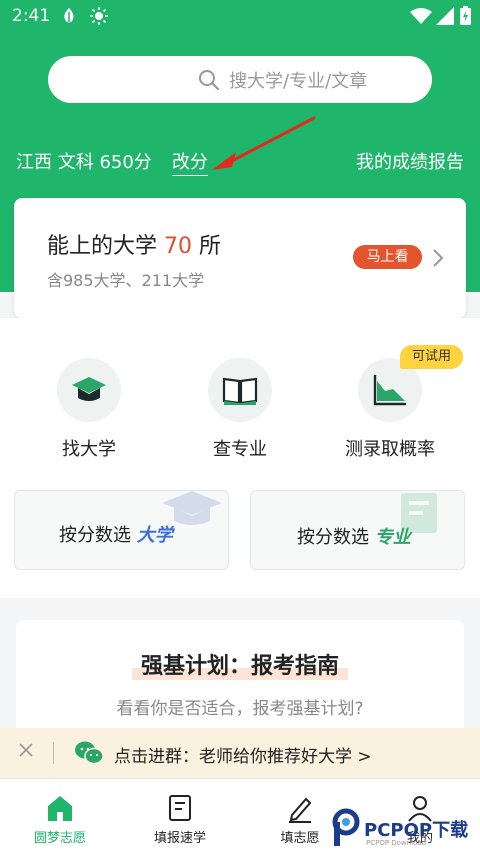 This screenshot has width=480, height=855. What do you see at coordinates (84, 162) in the screenshot?
I see `score-info: 江西 文科 650分` at bounding box center [84, 162].